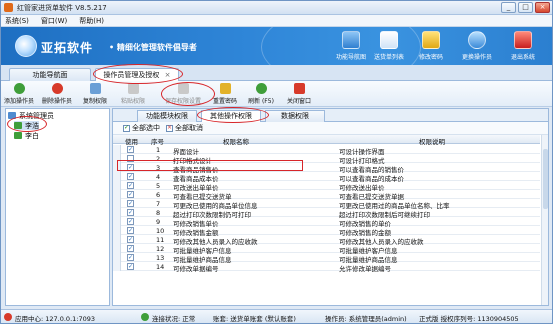  Describe the element at coordinates (326, 204) in the screenshot. I see `table-row: ✓ 7 可更改已使用的商品单位信息 可更改已使用过的商品单位名称、比率` at that location.